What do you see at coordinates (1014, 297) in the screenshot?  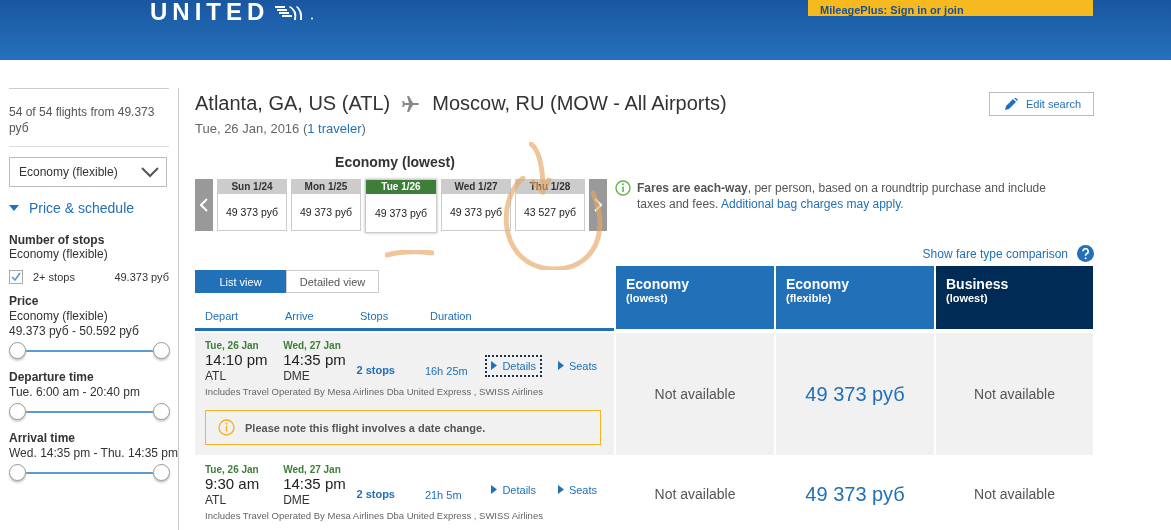 I see `fare-column-header: Business (lowest)` at bounding box center [1014, 297].